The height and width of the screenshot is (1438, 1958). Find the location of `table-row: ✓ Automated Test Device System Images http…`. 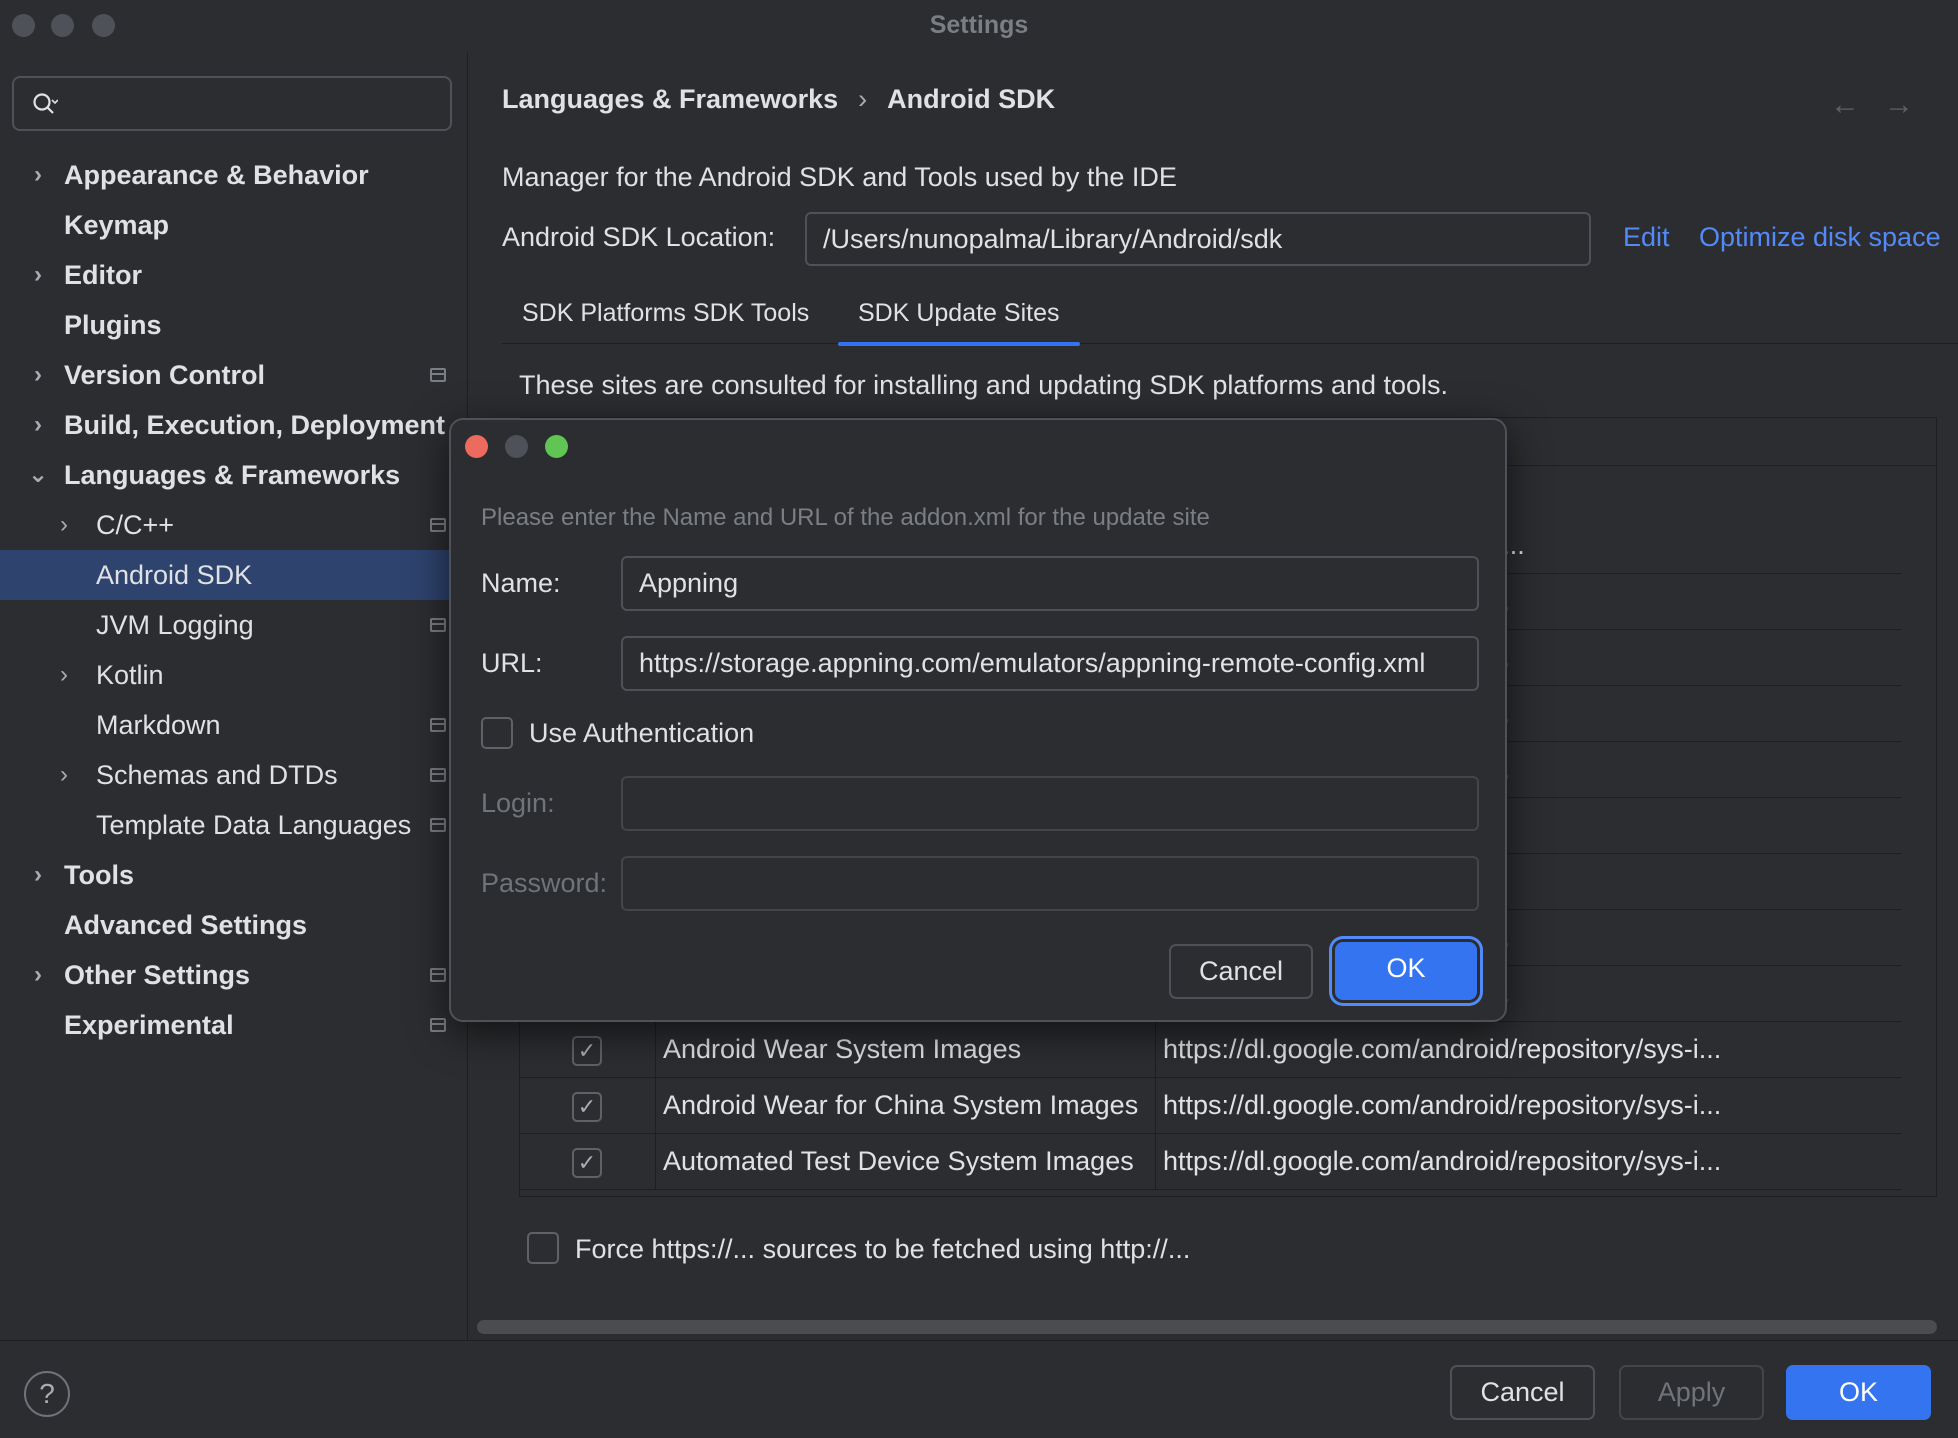

table-row: ✓ Automated Test Device System Images http… is located at coordinates (1211, 1162).